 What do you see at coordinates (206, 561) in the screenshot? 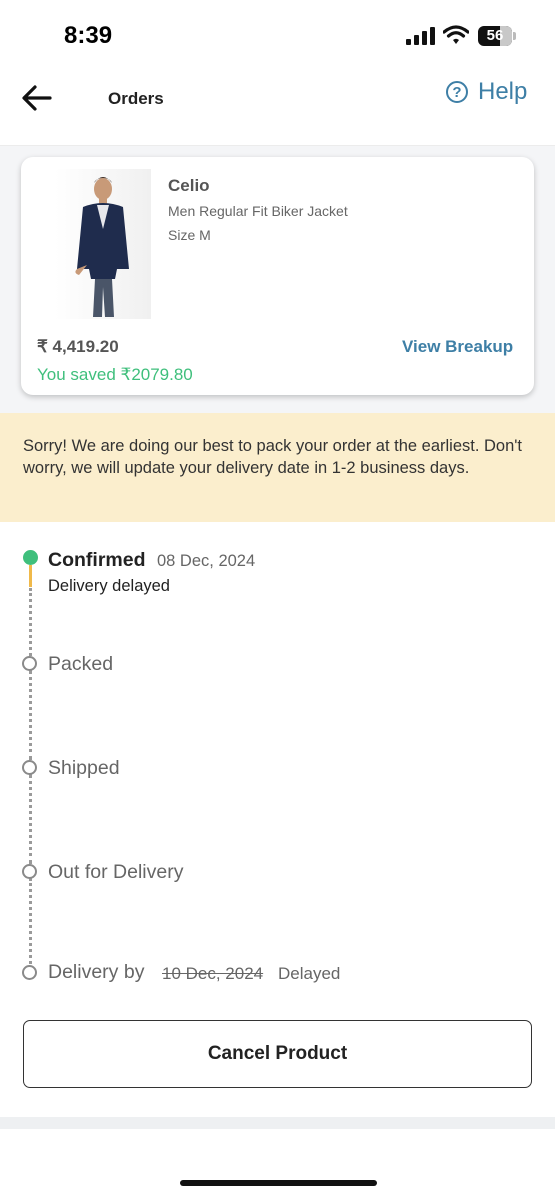
I see `step-confirmed-date: 08 Dec, 2024` at bounding box center [206, 561].